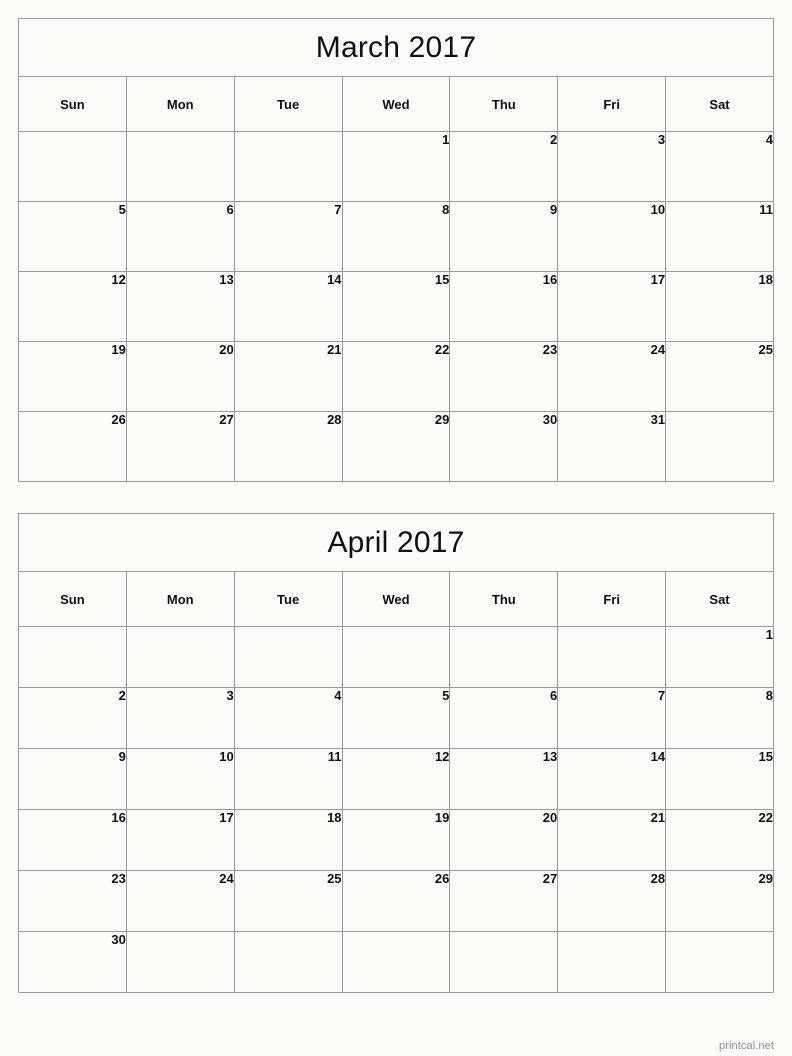 The height and width of the screenshot is (1056, 792). I want to click on calendar-april-title-row: April 2017, so click(396, 542).